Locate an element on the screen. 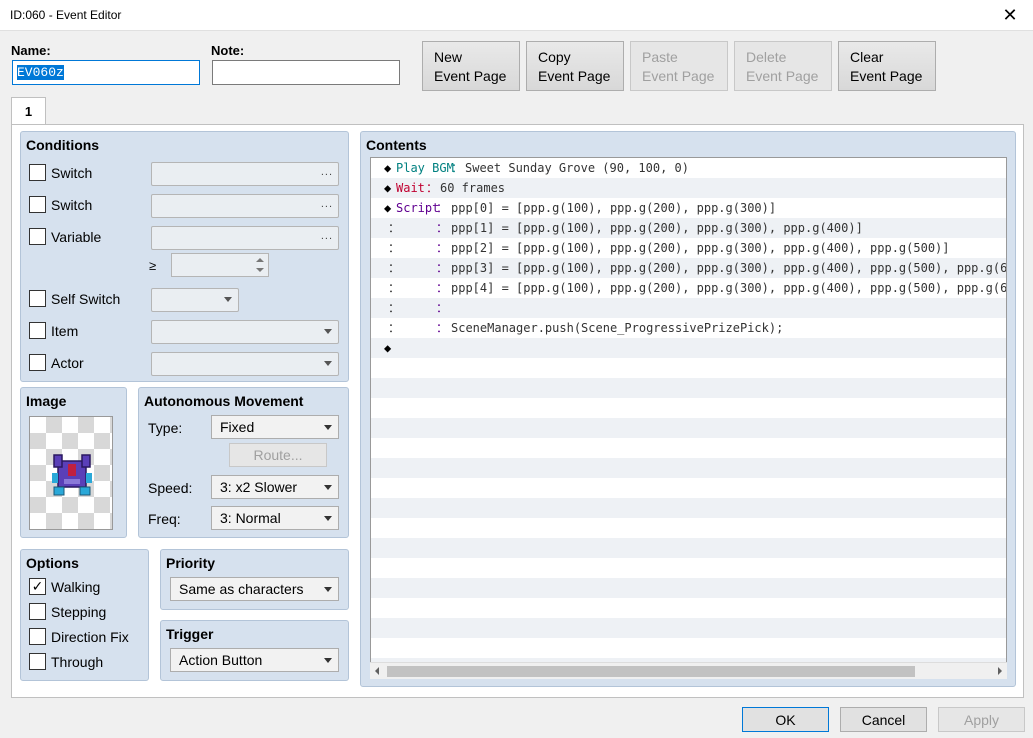 The width and height of the screenshot is (1033, 738). new-event-page-button: New Event Page is located at coordinates (471, 66).